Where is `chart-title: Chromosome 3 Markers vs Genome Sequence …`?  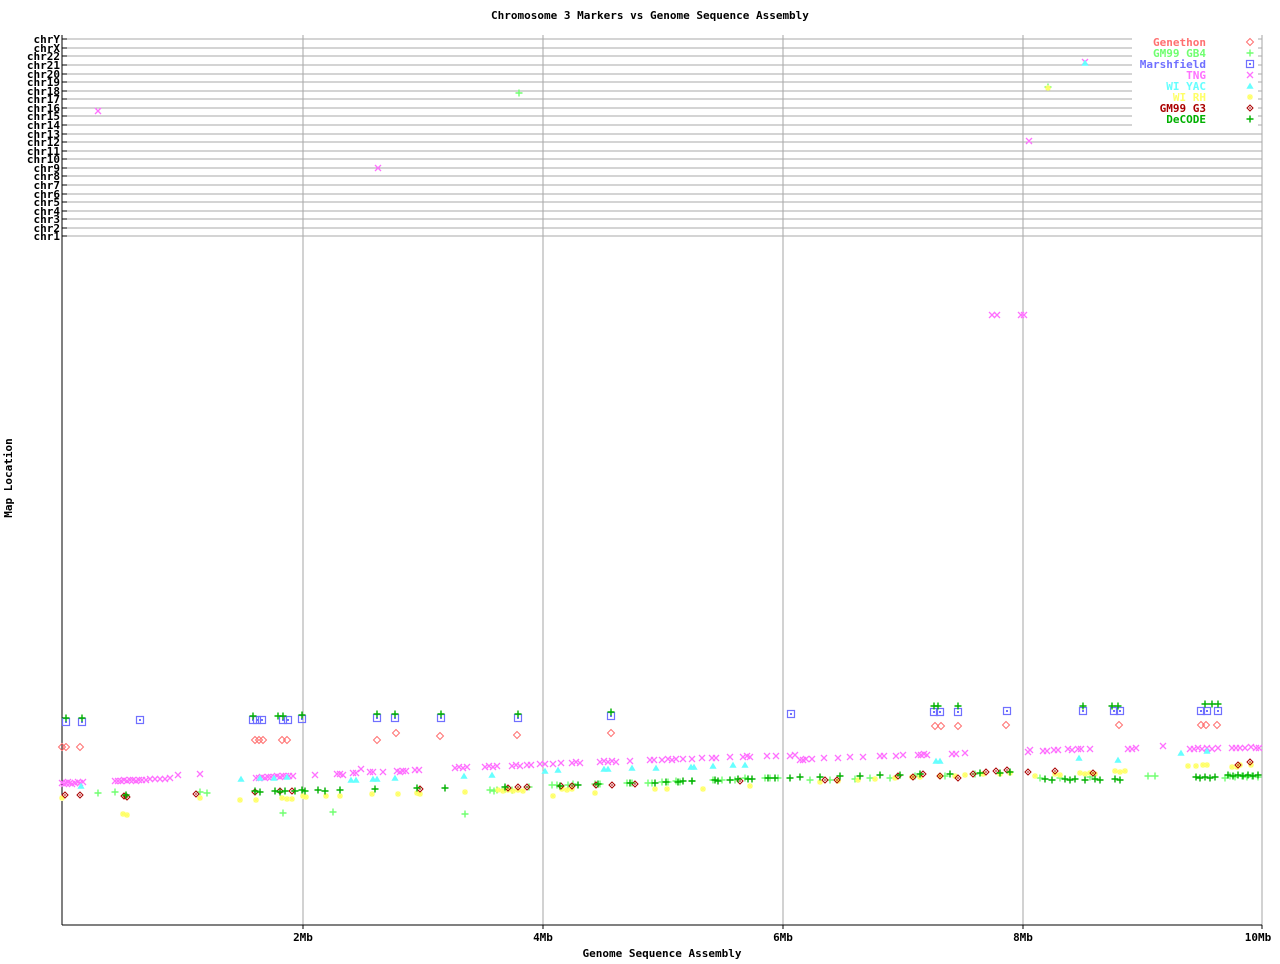 chart-title: Chromosome 3 Markers vs Genome Sequence … is located at coordinates (650, 15).